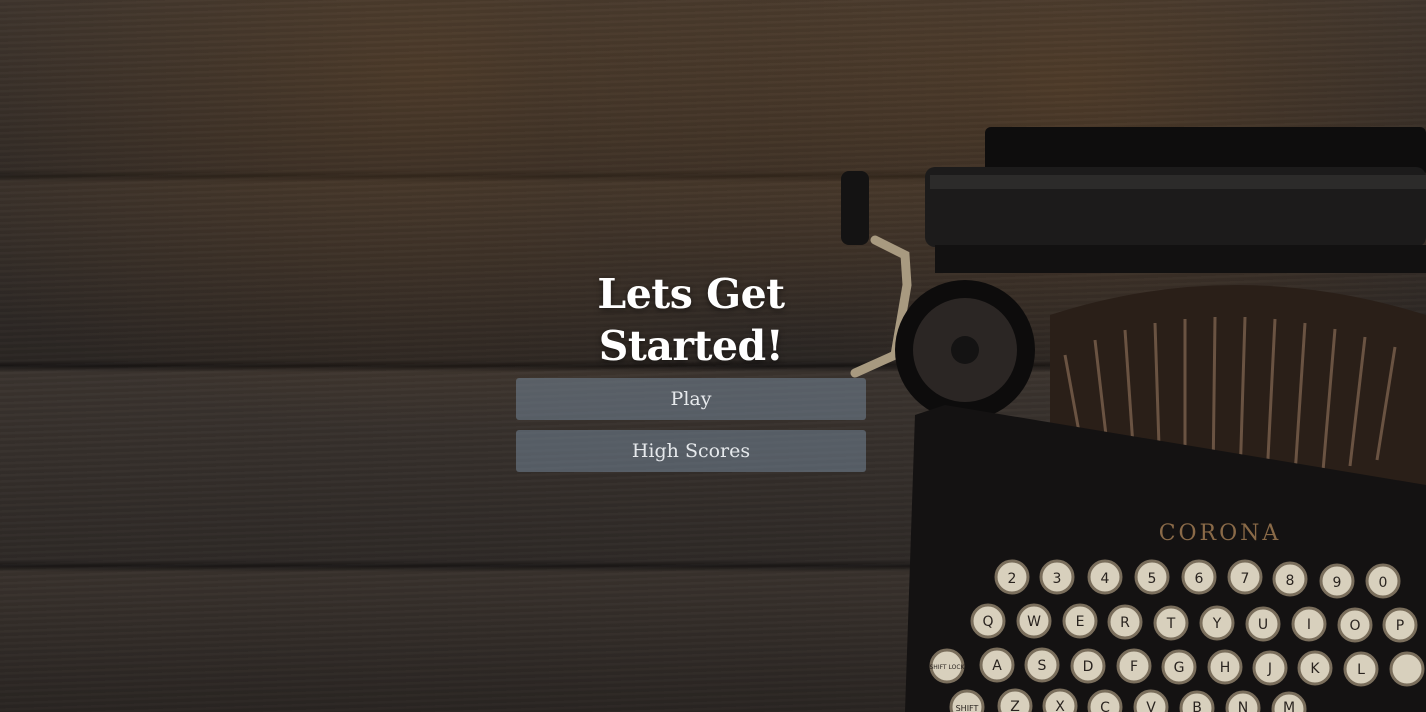  Describe the element at coordinates (691, 375) in the screenshot. I see `start-menu: Lets Get Started! Play High Scores` at that location.